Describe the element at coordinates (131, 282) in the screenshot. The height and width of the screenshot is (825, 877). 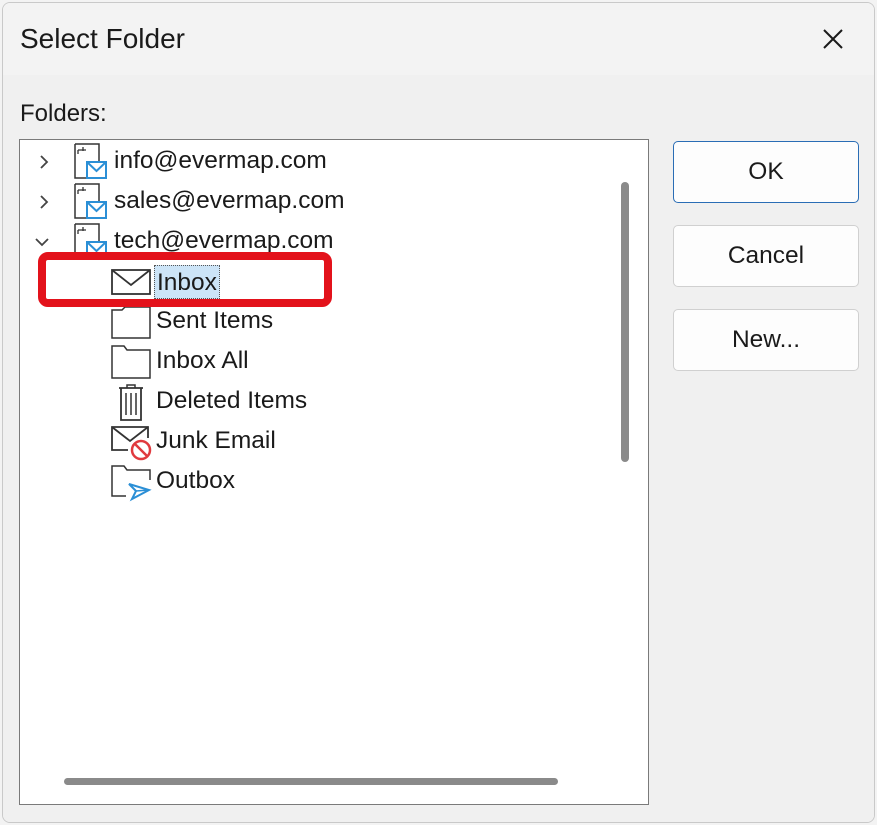
I see `envelope-icon` at that location.